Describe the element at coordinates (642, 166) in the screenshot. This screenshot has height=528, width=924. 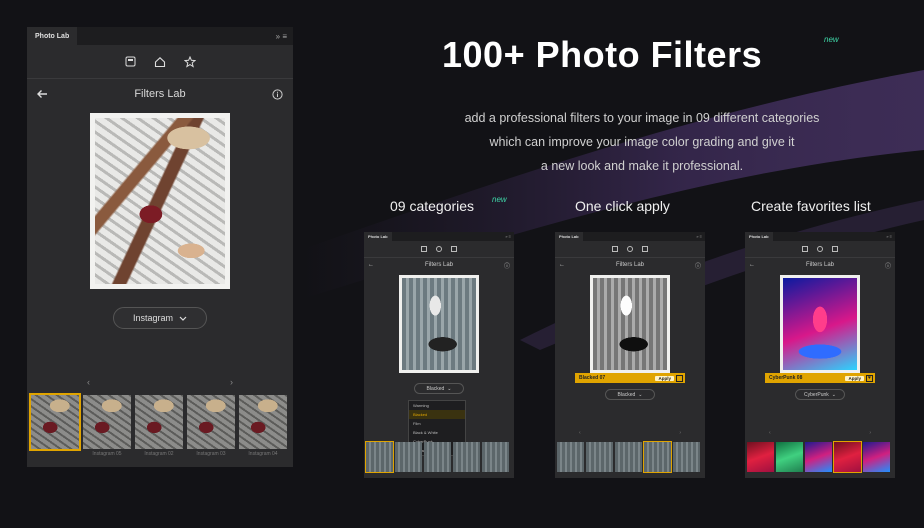
I see `hero-description-line: a new look and make it professional.` at that location.